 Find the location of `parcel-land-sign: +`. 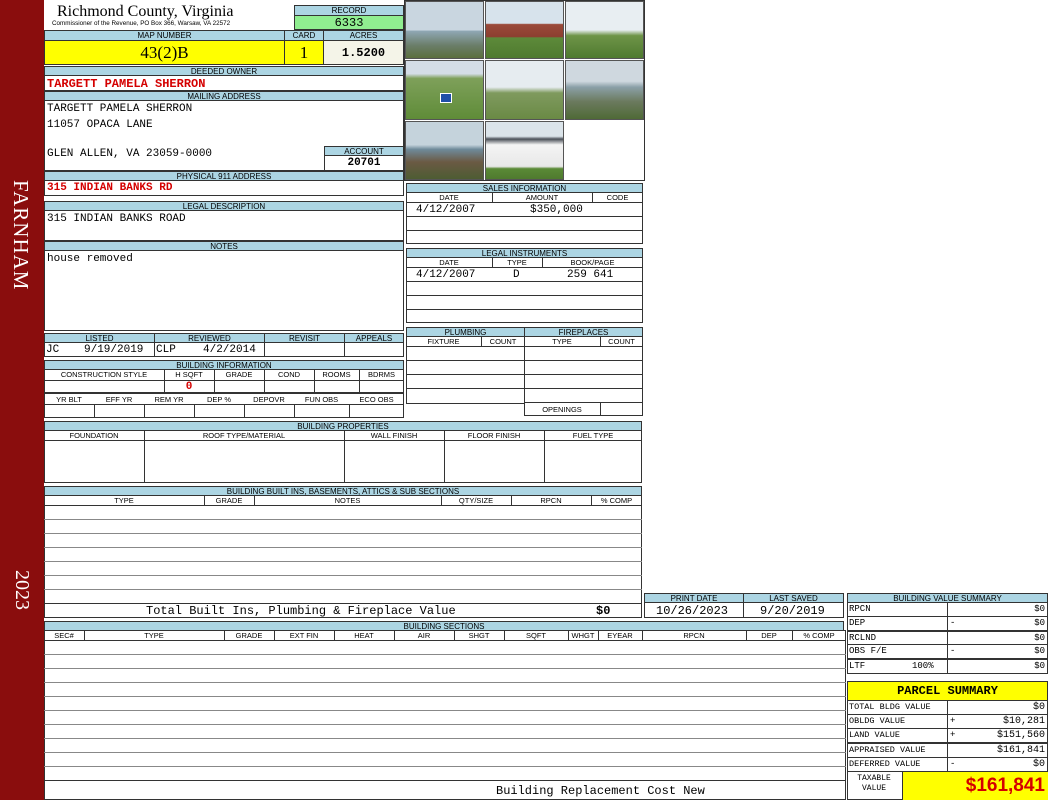

parcel-land-sign: + is located at coordinates (953, 735).